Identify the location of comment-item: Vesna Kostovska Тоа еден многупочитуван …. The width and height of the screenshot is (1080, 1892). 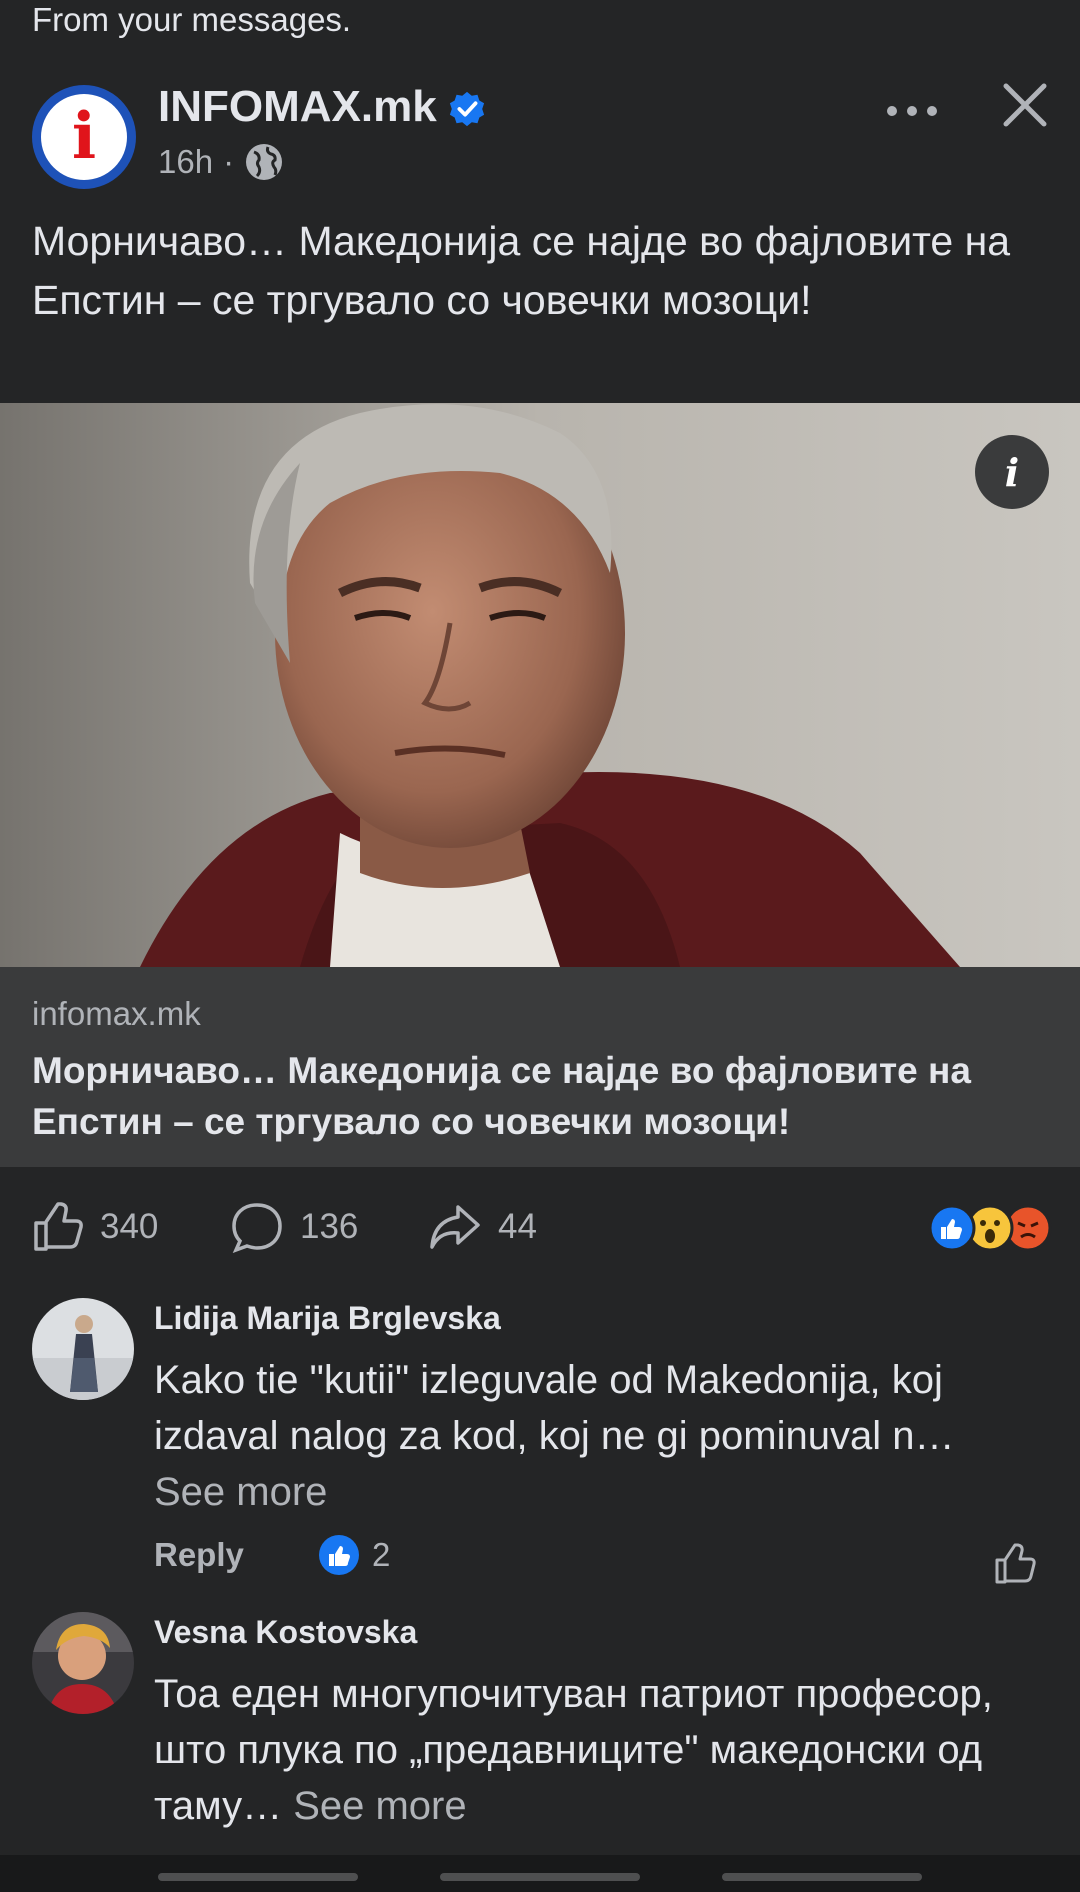
(540, 1722).